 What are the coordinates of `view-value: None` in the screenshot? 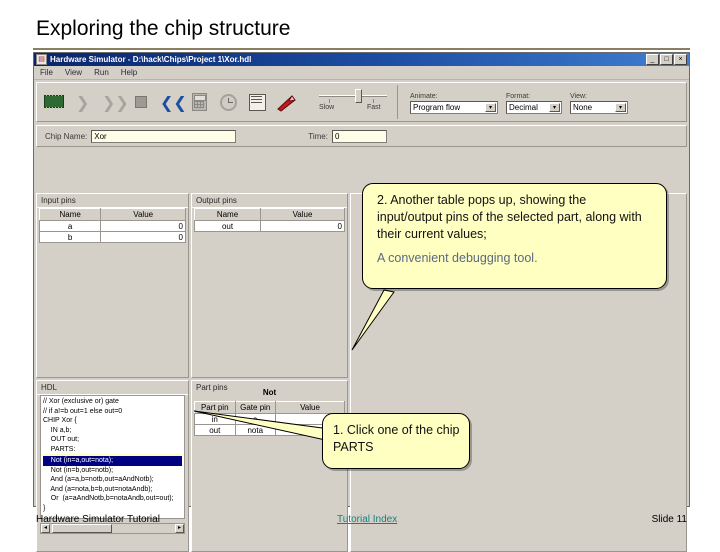 It's located at (583, 107).